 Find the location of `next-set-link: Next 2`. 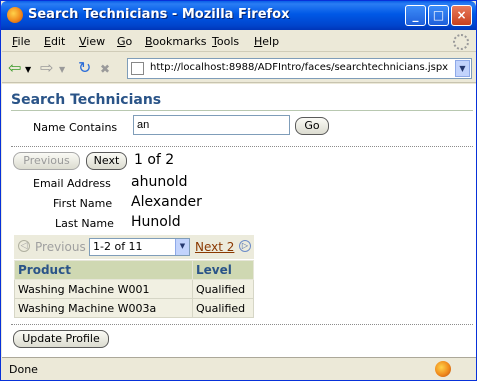

next-set-link: Next 2 is located at coordinates (214, 247).